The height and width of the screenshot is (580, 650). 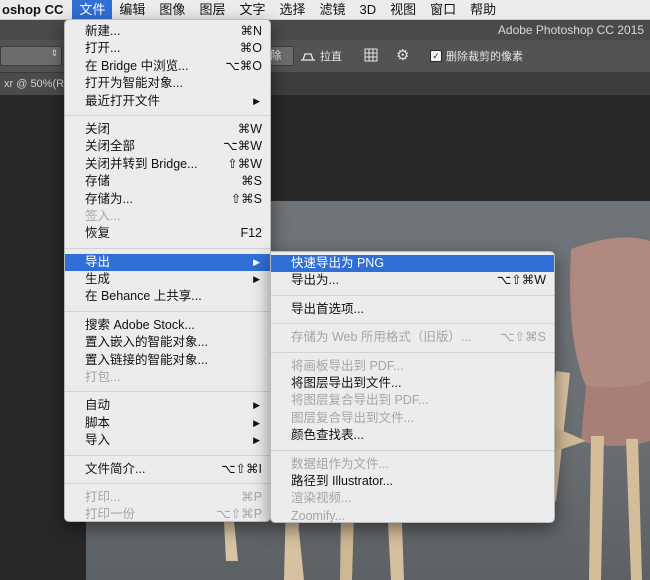 What do you see at coordinates (412, 280) in the screenshot?
I see `export-menu-item-item-0-1: 导出为... ⌥⇧⌘W` at bounding box center [412, 280].